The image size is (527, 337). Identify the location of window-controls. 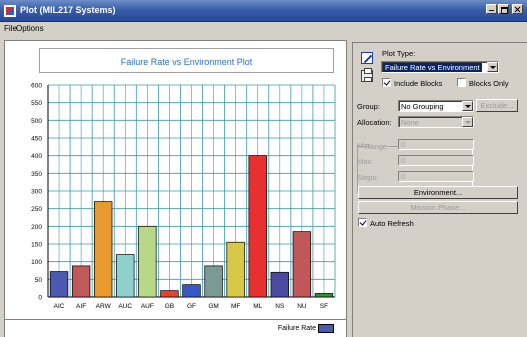
(504, 9).